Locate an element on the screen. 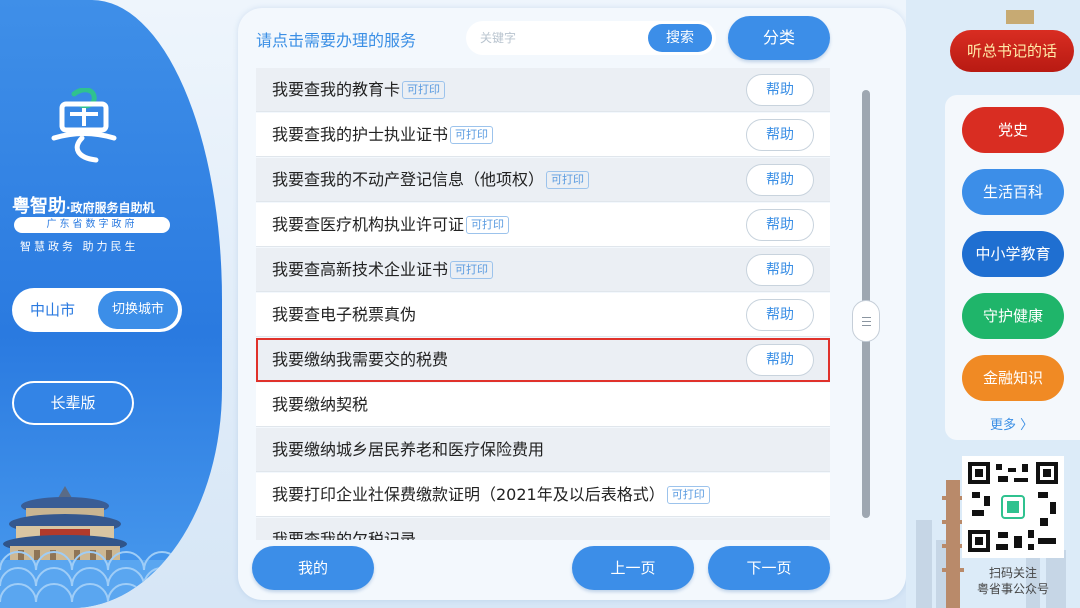 This screenshot has height=608, width=1080. current-city: 中山市 is located at coordinates (53, 310).